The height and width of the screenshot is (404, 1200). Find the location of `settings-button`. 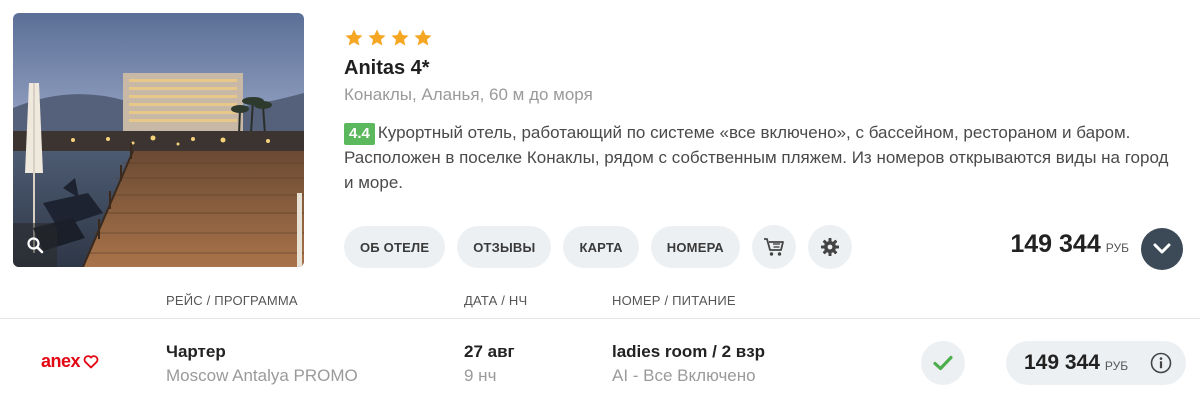

settings-button is located at coordinates (829, 247).